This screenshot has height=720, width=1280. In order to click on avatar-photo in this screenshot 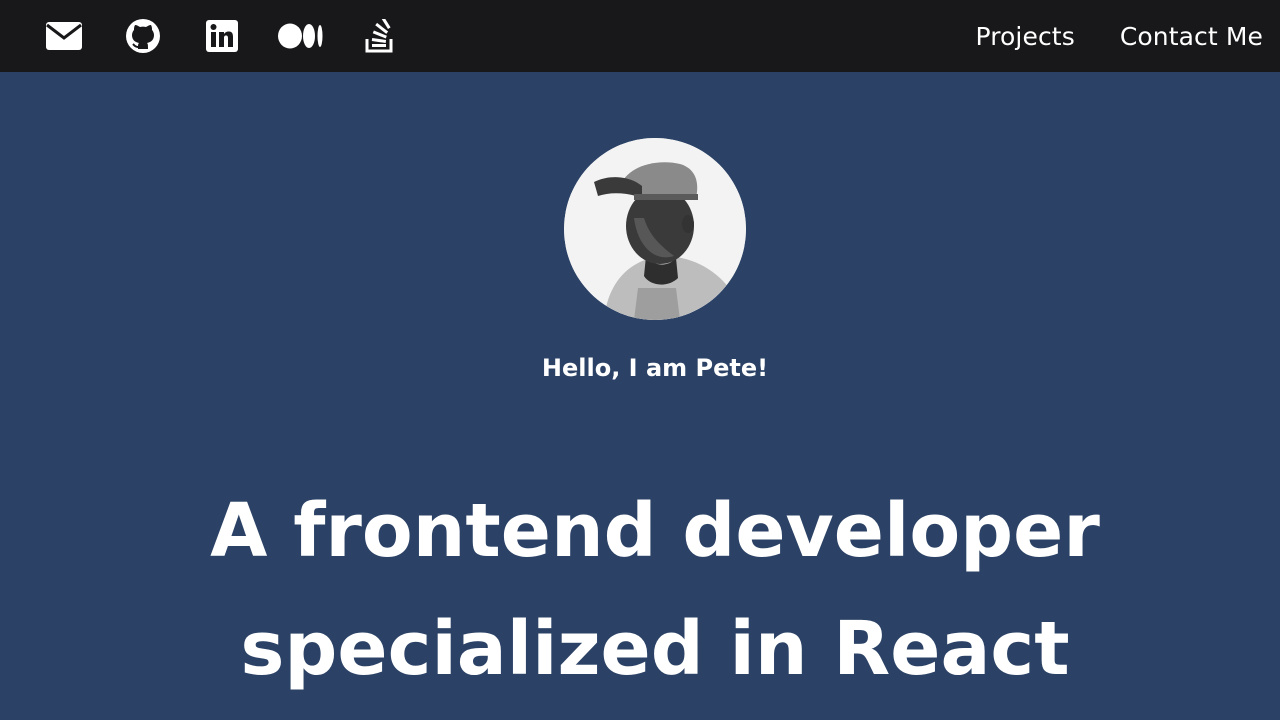, I will do `click(655, 229)`.